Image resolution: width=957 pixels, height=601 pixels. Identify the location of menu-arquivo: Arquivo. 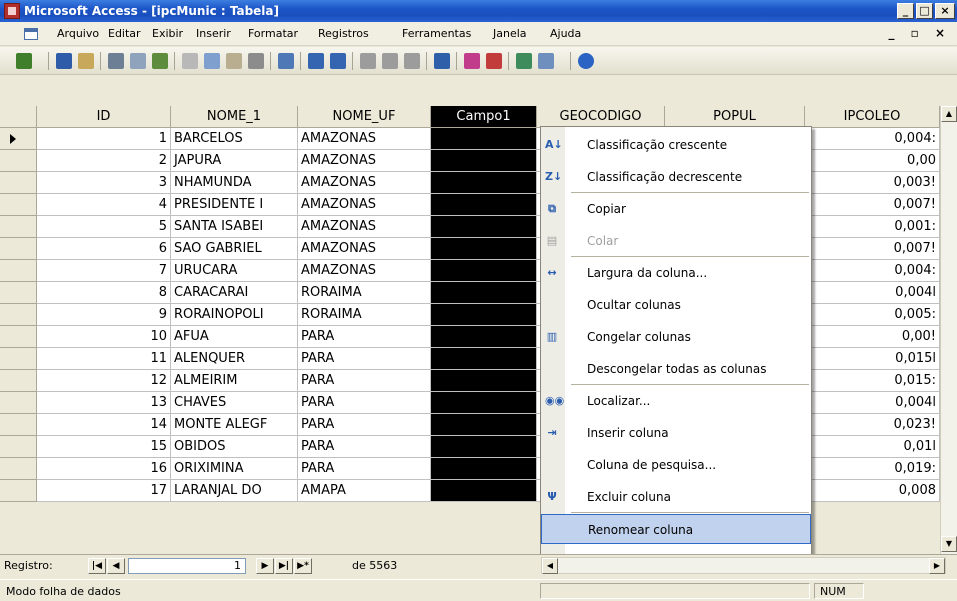
(78, 33).